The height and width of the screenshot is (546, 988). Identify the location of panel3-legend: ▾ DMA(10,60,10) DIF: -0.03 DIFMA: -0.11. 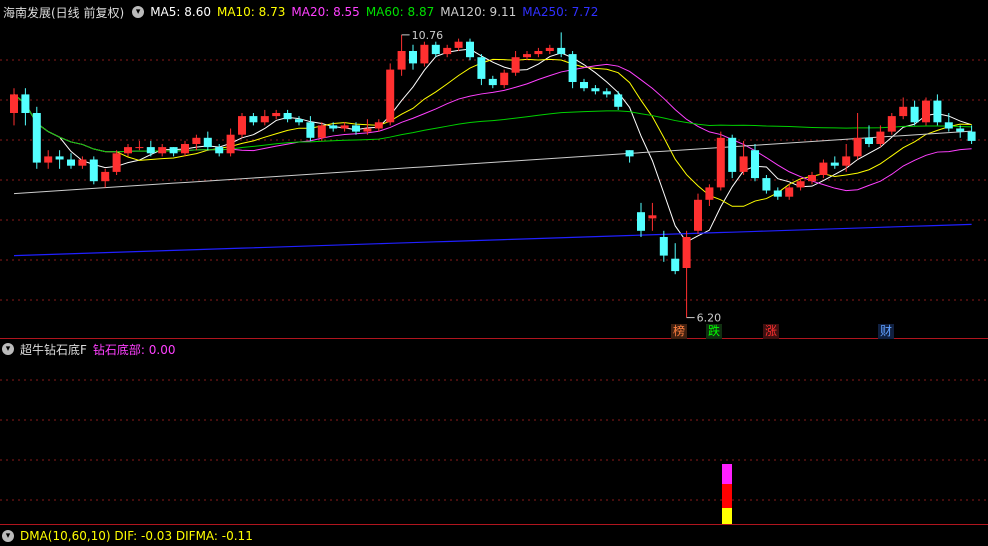
(129, 536).